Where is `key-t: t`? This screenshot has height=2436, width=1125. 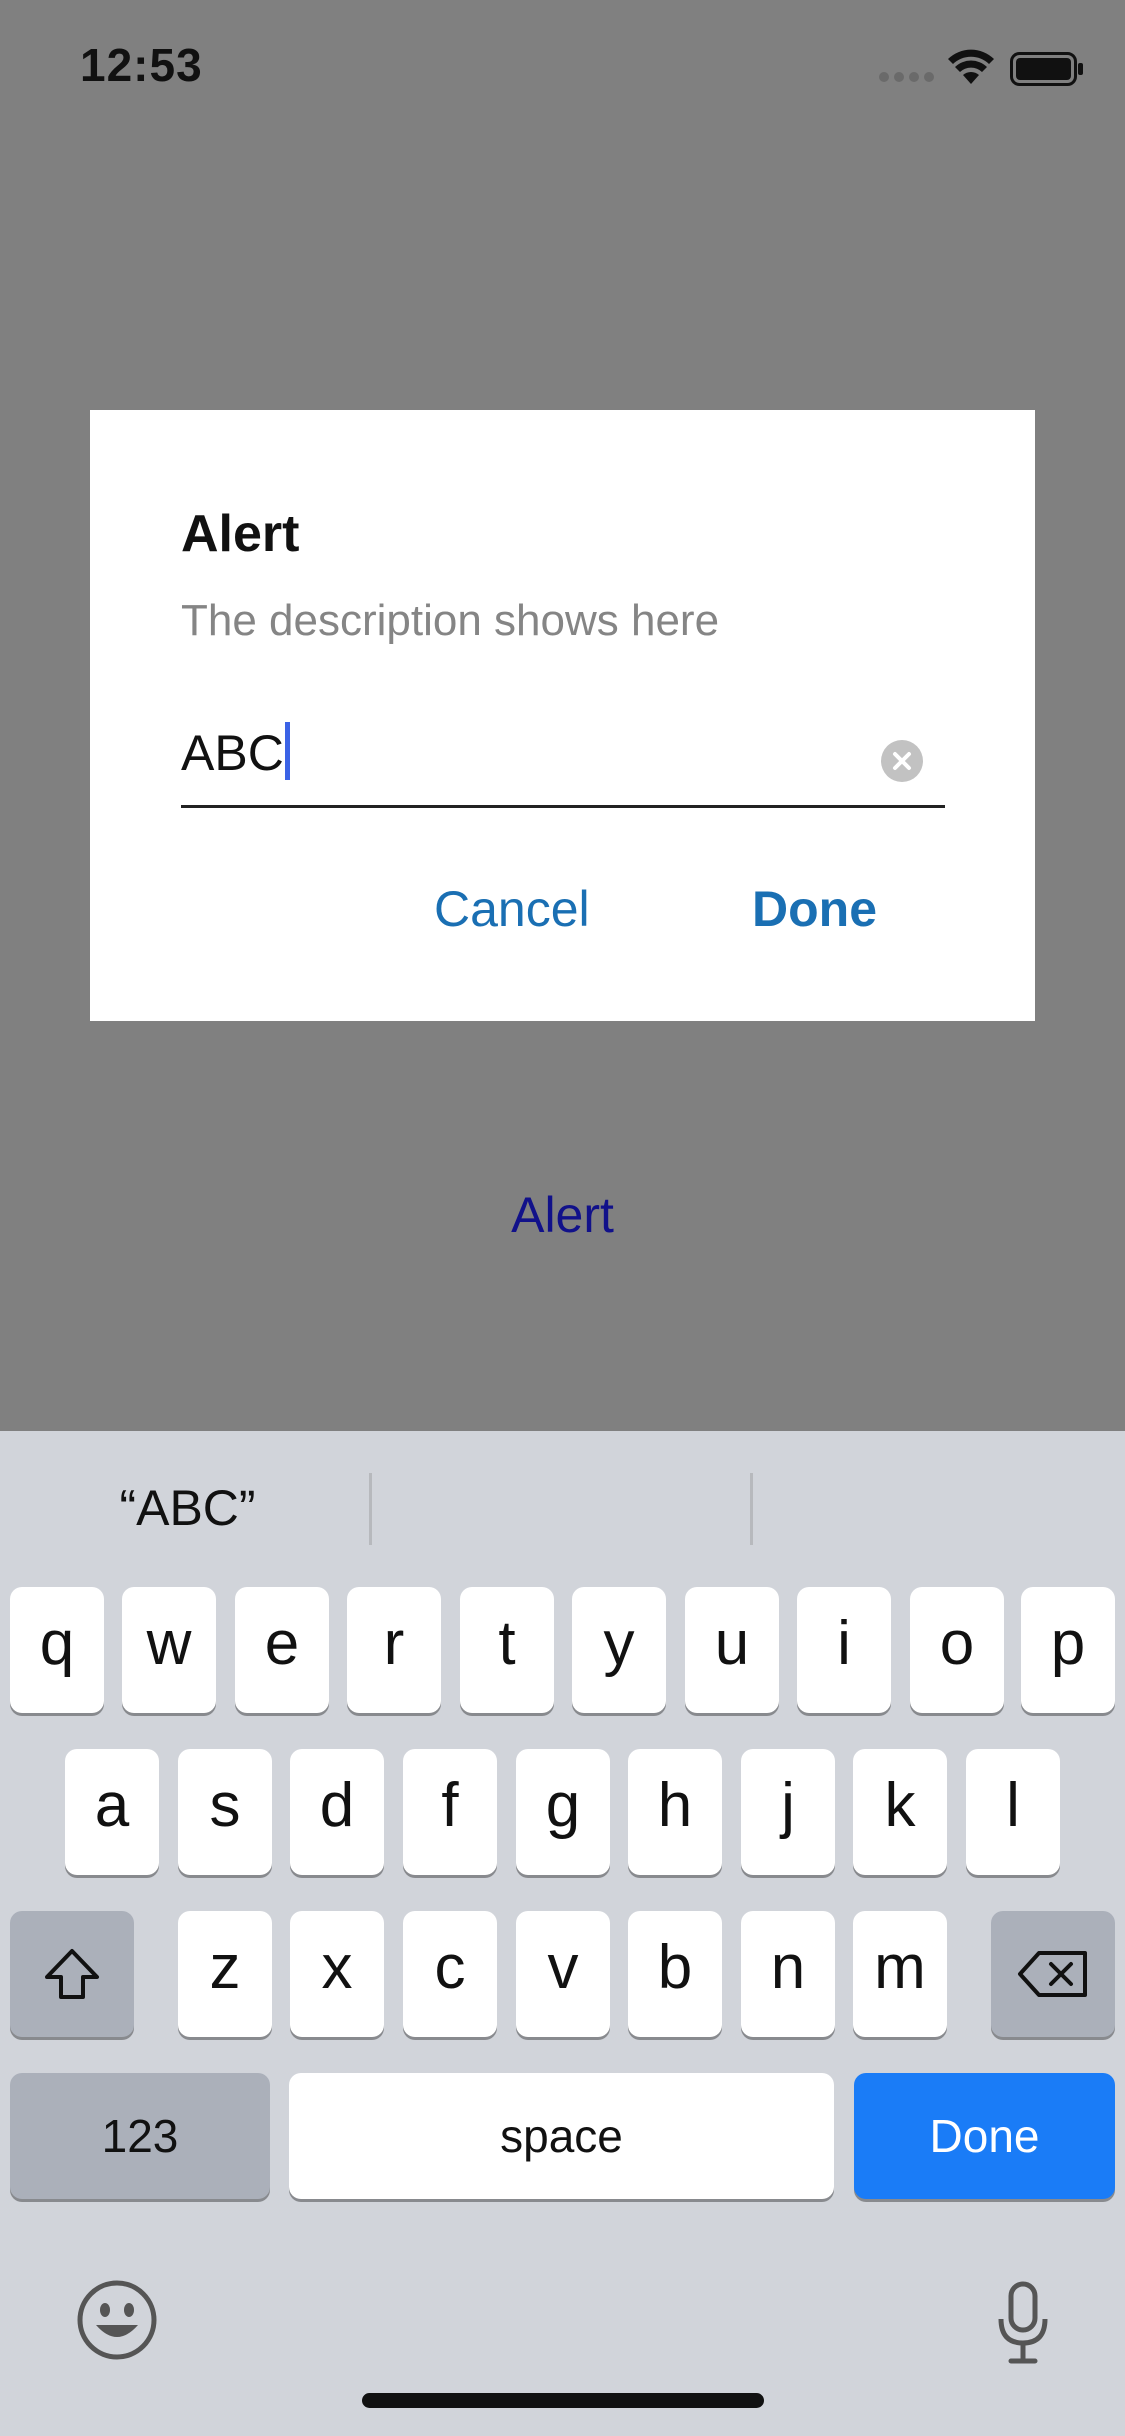 key-t: t is located at coordinates (507, 1650).